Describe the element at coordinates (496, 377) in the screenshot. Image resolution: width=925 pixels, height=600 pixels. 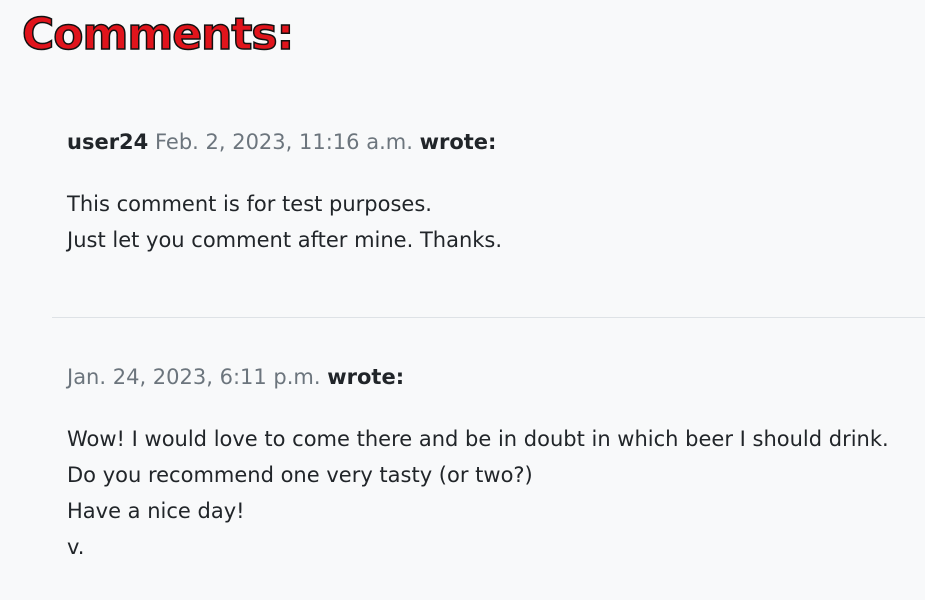
I see `comment-meta: Jan. 24, 2023, 6:11 p.m. wrote:` at that location.